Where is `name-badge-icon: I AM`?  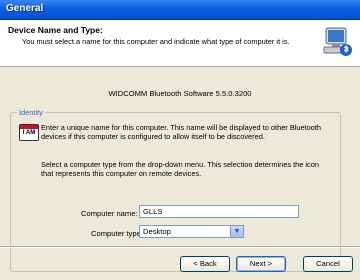
name-badge-icon: I AM is located at coordinates (29, 132).